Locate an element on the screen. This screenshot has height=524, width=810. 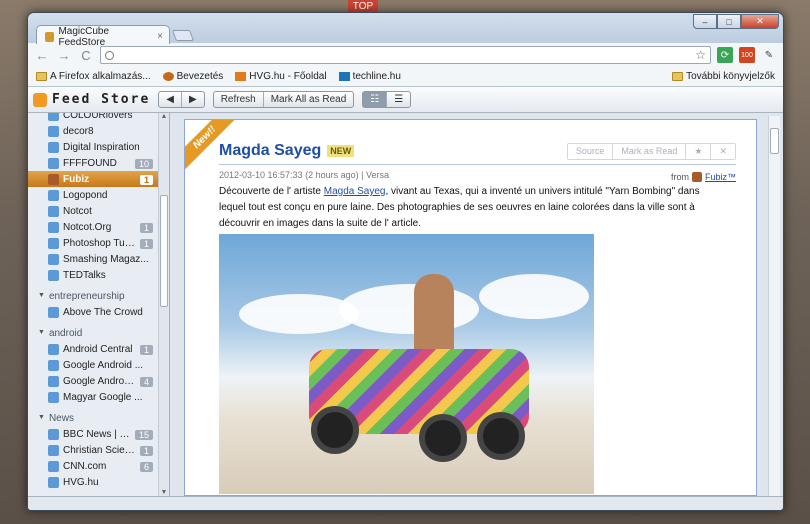
feed-name: decor8 is located at coordinates (78, 131).